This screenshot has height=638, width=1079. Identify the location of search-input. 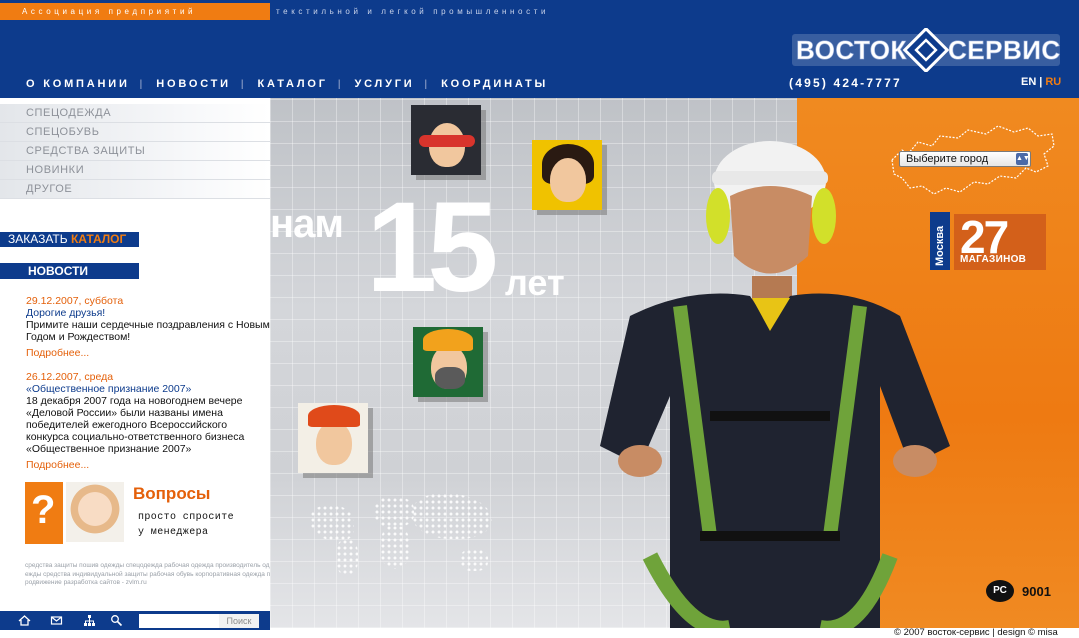
(179, 621).